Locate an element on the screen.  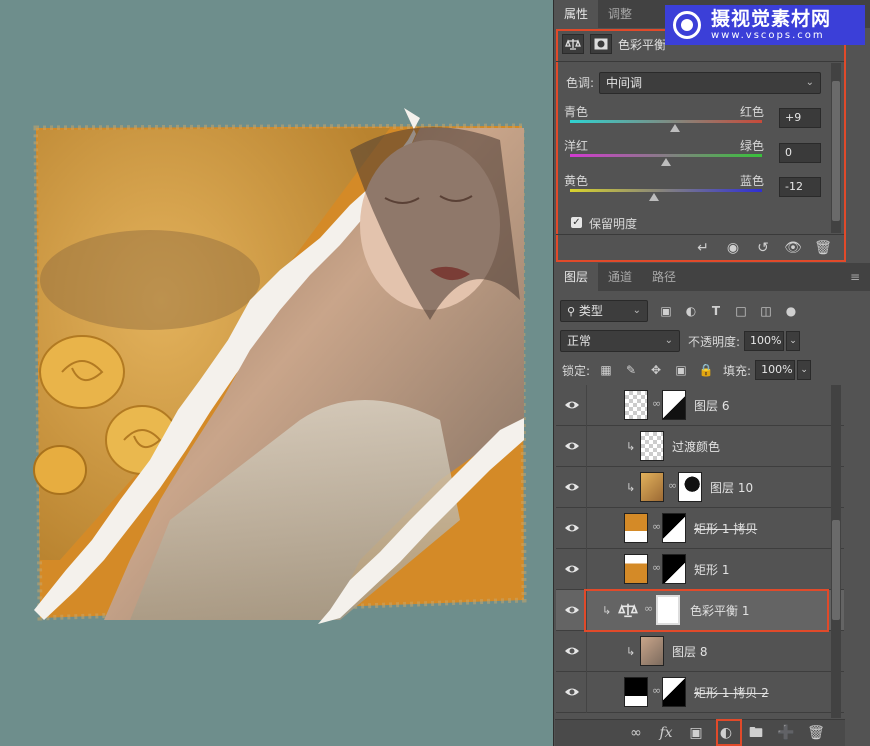
lock-all-icon: 🔒 is located at coordinates (706, 370).